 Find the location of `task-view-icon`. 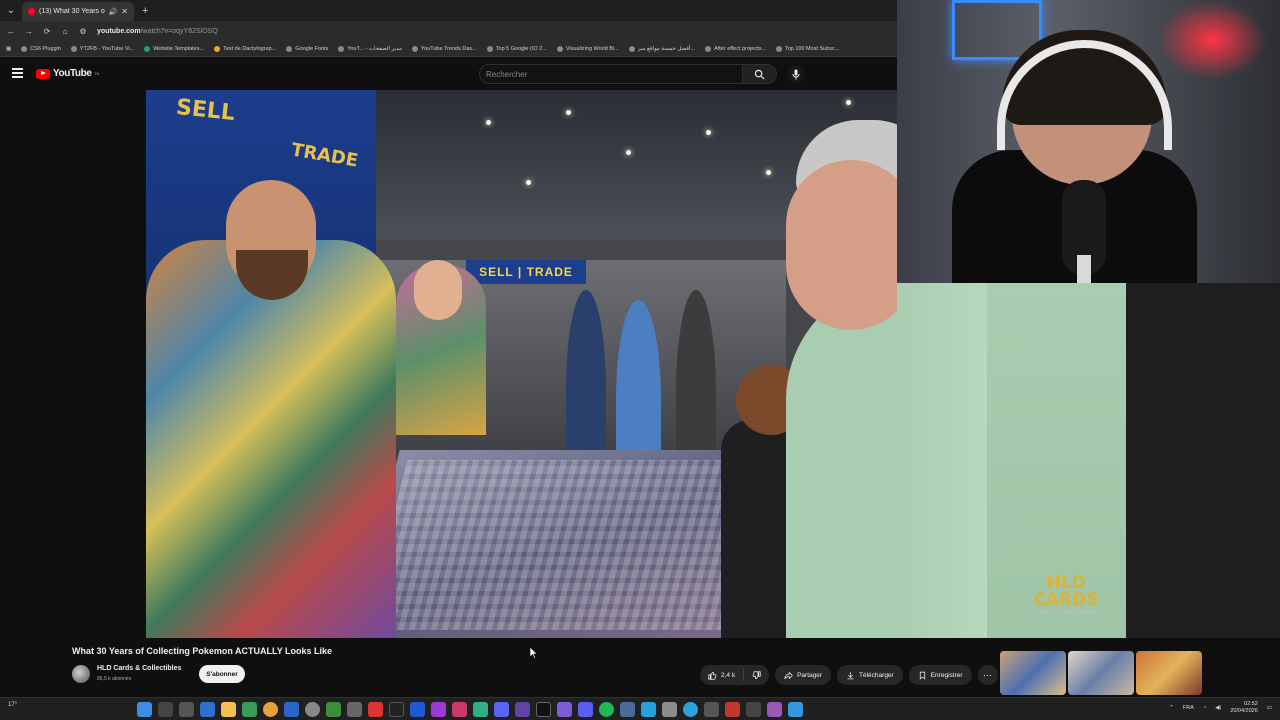

task-view-icon is located at coordinates (186, 709).